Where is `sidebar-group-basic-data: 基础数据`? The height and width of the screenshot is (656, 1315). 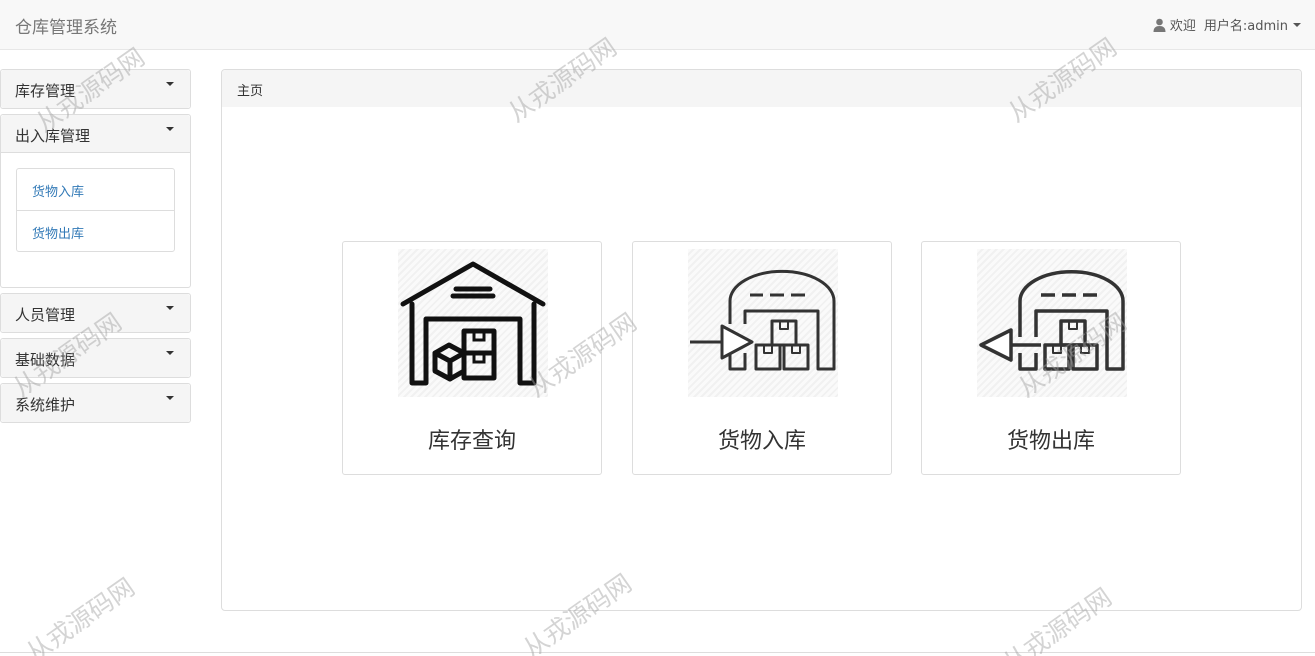 sidebar-group-basic-data: 基础数据 is located at coordinates (95, 358).